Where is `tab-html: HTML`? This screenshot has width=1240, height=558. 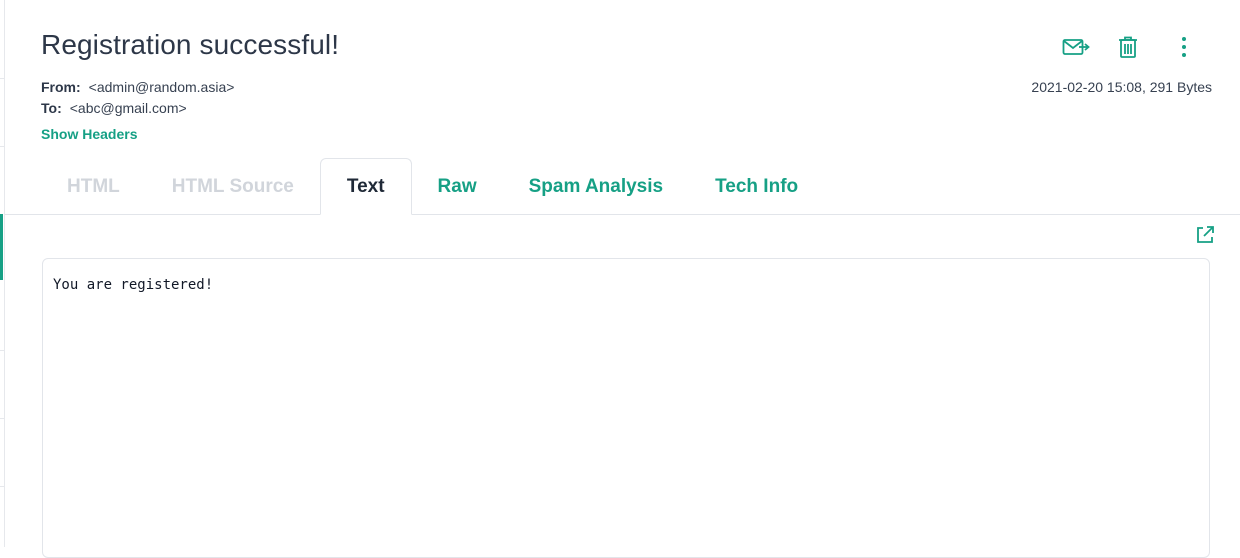
tab-html: HTML is located at coordinates (93, 186).